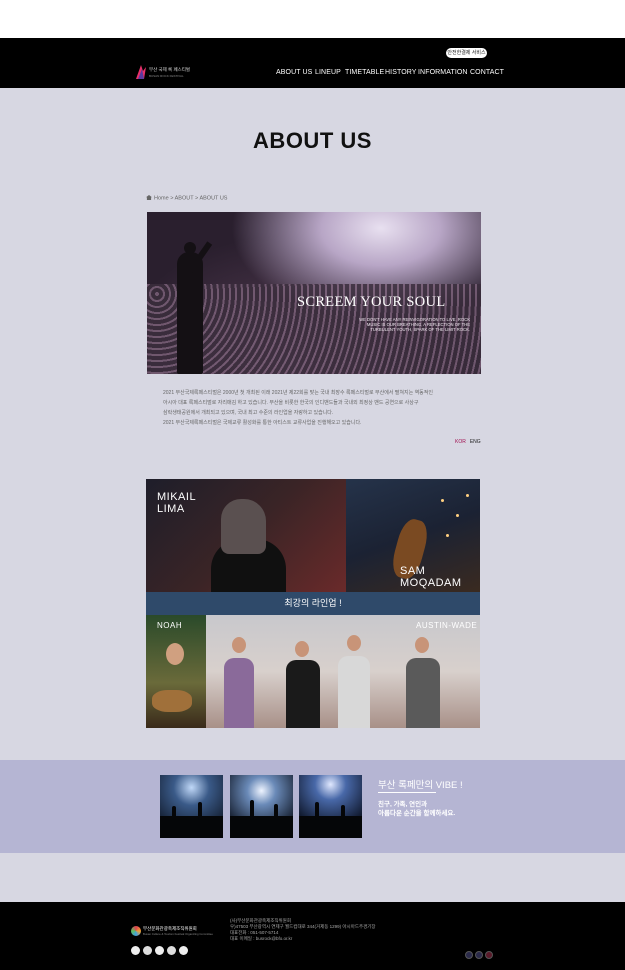 Image resolution: width=625 pixels, height=970 pixels. What do you see at coordinates (371, 302) in the screenshot?
I see `hero-title: SCREEM YOUR SOUL` at bounding box center [371, 302].